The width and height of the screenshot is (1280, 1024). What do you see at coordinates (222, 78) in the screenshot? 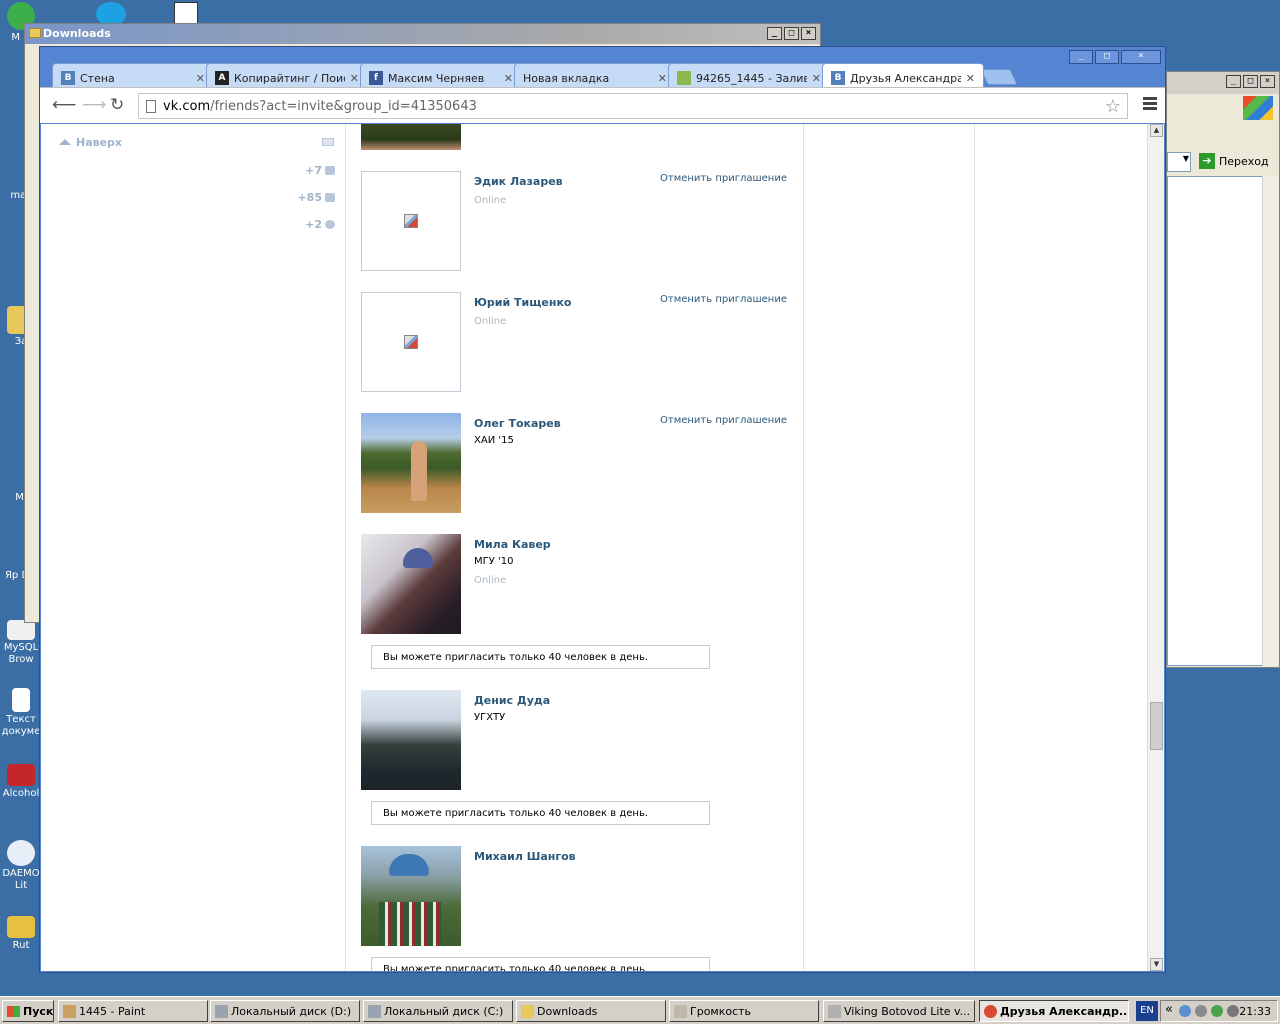
I see `advego-icon: A` at bounding box center [222, 78].